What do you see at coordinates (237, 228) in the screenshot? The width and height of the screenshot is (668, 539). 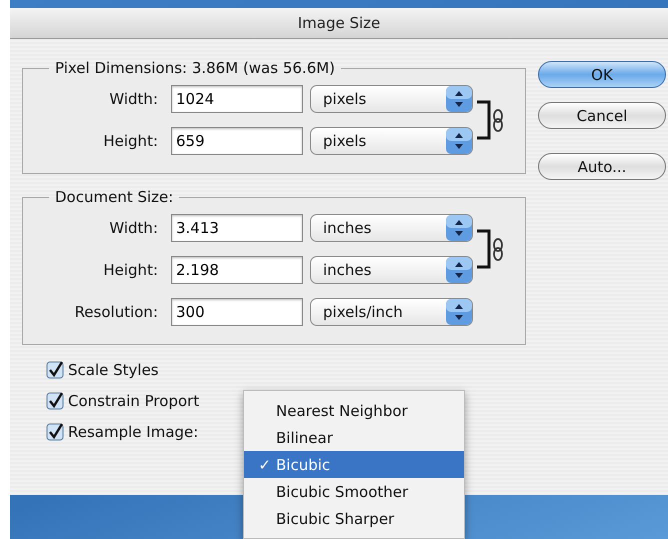 I see `input-field: 3.413` at bounding box center [237, 228].